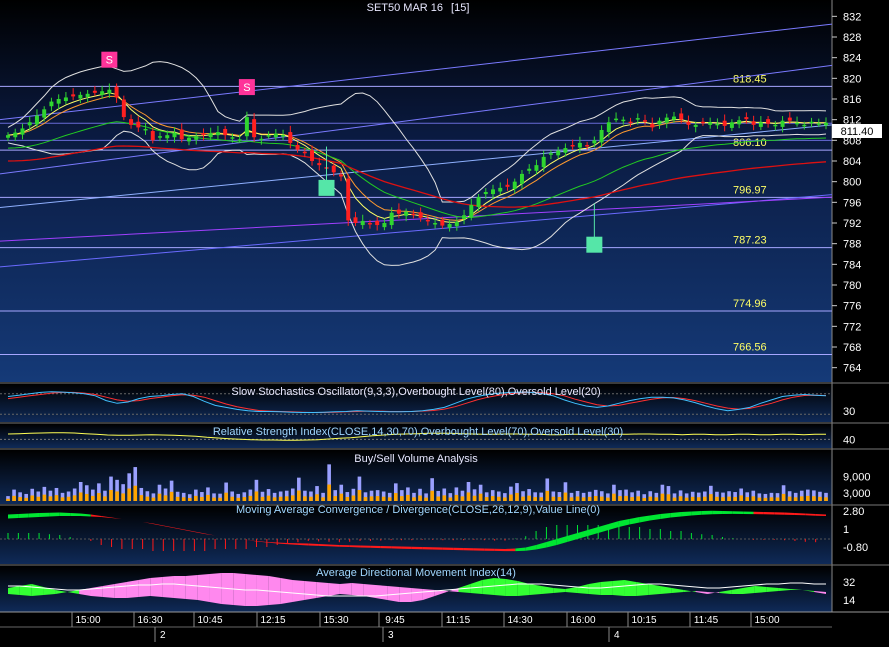 The width and height of the screenshot is (889, 647). What do you see at coordinates (849, 583) in the screenshot?
I see `adx-tick-label-0: 32` at bounding box center [849, 583].